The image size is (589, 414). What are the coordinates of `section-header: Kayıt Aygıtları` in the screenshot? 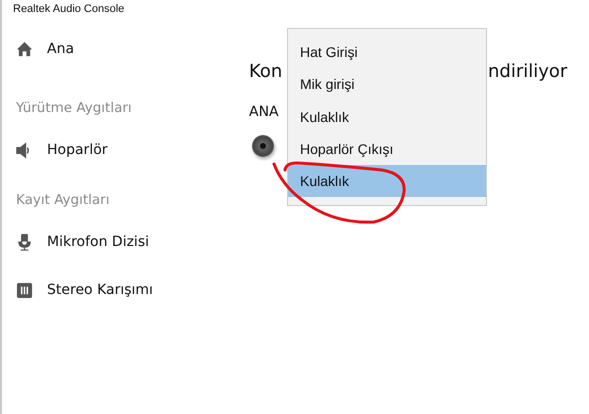 It's located at (62, 200).